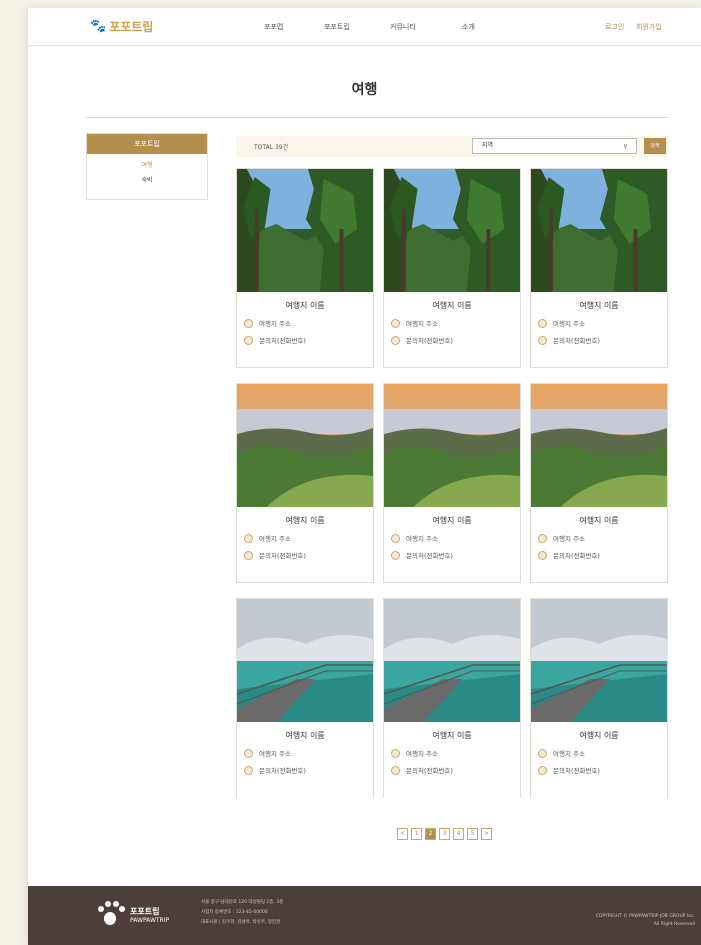 The height and width of the screenshot is (945, 701). I want to click on page-button-3: 3, so click(444, 834).